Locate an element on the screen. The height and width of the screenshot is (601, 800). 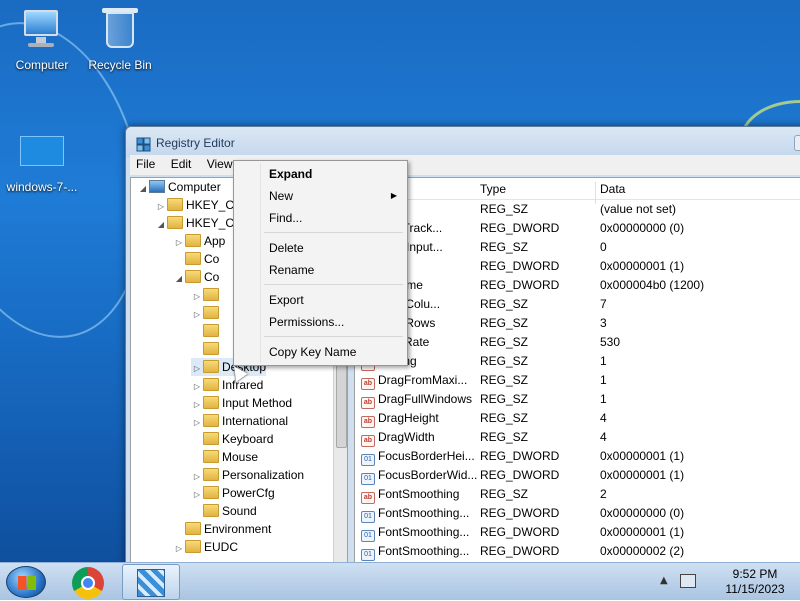
chrome-taskbar-button is located at coordinates (88, 583).